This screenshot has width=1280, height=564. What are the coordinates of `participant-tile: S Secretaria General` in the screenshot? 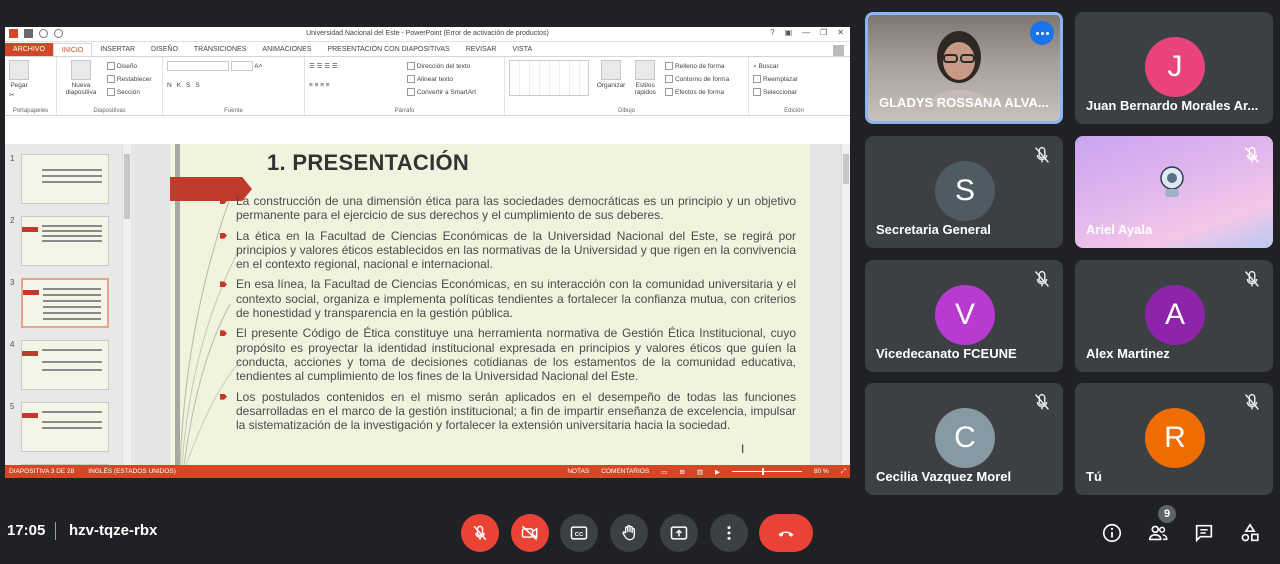 It's located at (964, 192).